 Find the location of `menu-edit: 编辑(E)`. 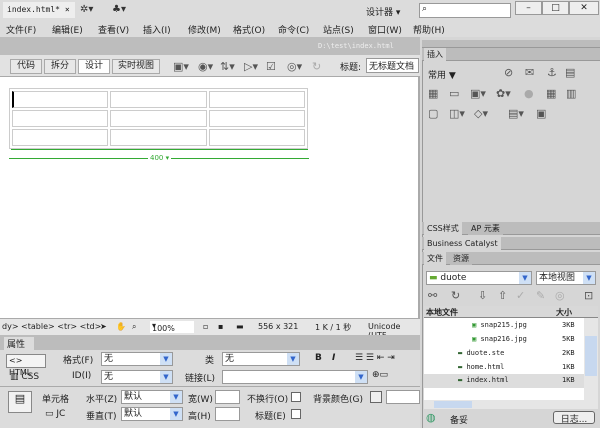

menu-edit: 编辑(E) is located at coordinates (67, 29).